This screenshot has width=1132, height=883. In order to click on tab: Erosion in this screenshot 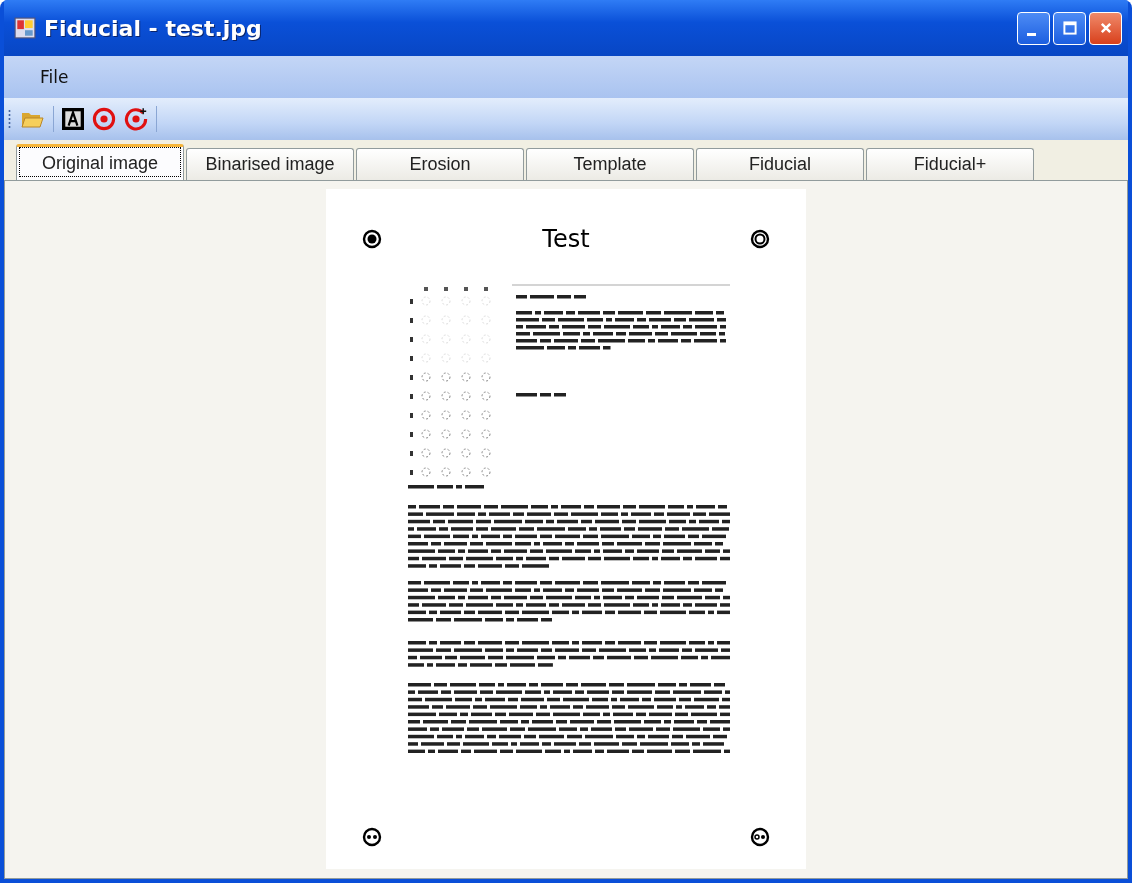, I will do `click(440, 164)`.